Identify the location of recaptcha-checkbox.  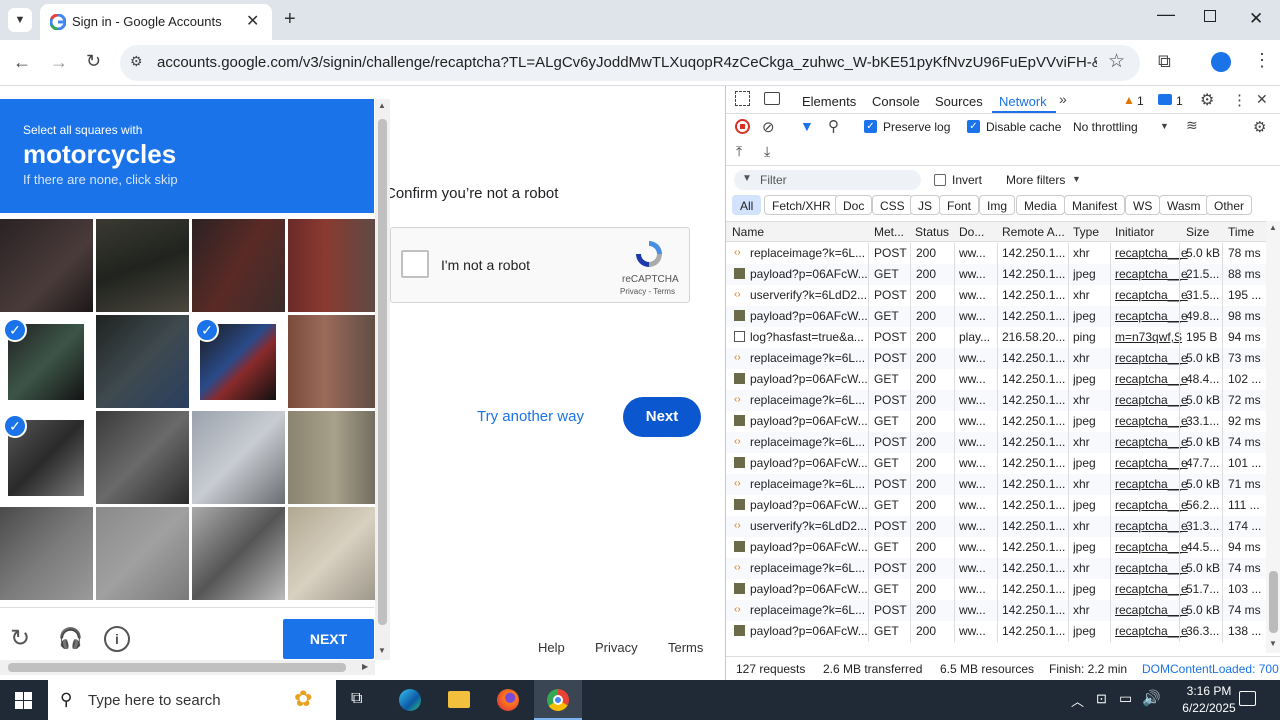
(415, 264).